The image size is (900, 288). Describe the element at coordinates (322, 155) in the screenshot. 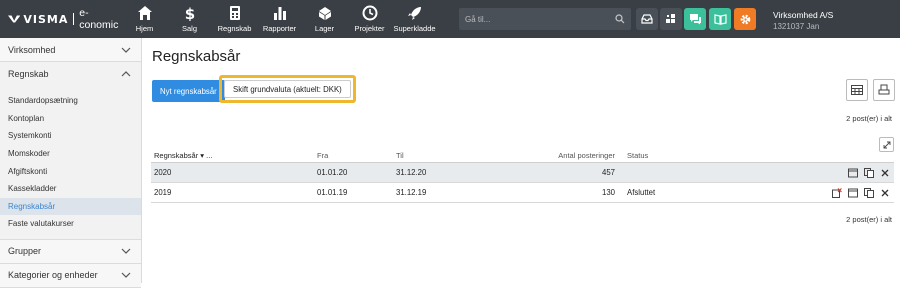

I see `header-from: Fra` at that location.